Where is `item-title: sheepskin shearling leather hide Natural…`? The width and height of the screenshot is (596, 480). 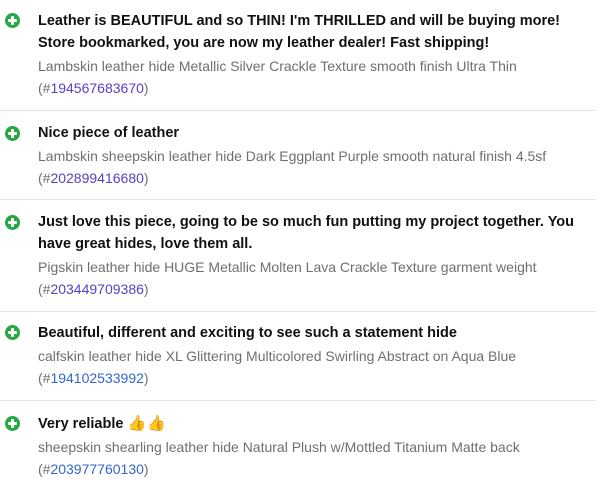 item-title: sheepskin shearling leather hide Natural… is located at coordinates (279, 447).